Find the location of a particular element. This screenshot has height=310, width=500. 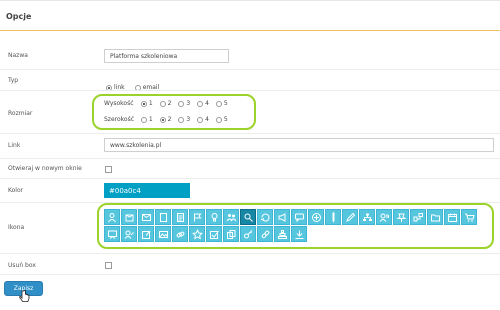

link-icon-glyph is located at coordinates (180, 234).